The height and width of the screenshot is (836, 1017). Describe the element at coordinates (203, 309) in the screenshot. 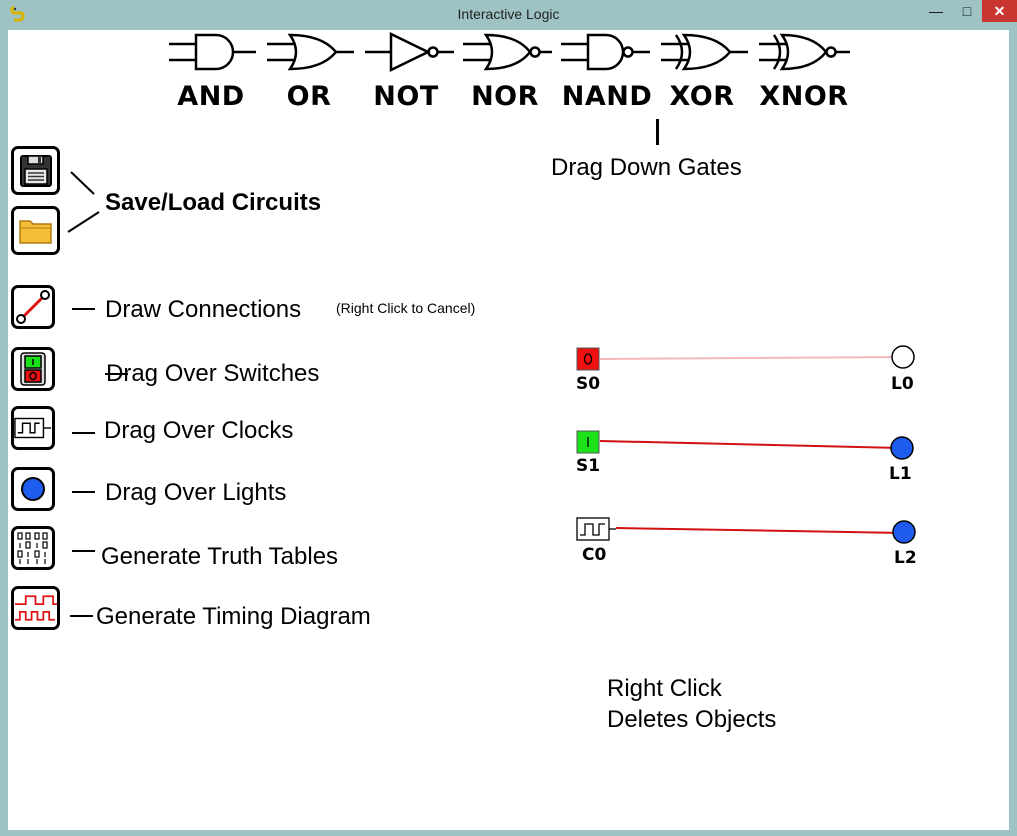

I see `draw-connections-label: Draw Connections` at that location.